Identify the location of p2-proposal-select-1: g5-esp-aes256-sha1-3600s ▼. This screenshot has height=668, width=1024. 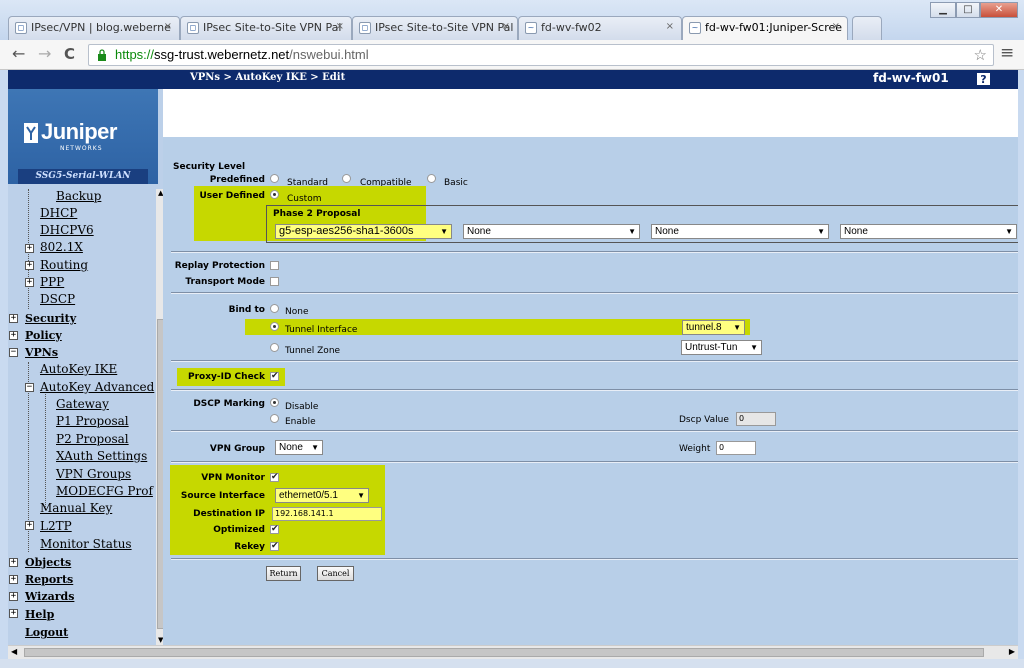
(363, 231).